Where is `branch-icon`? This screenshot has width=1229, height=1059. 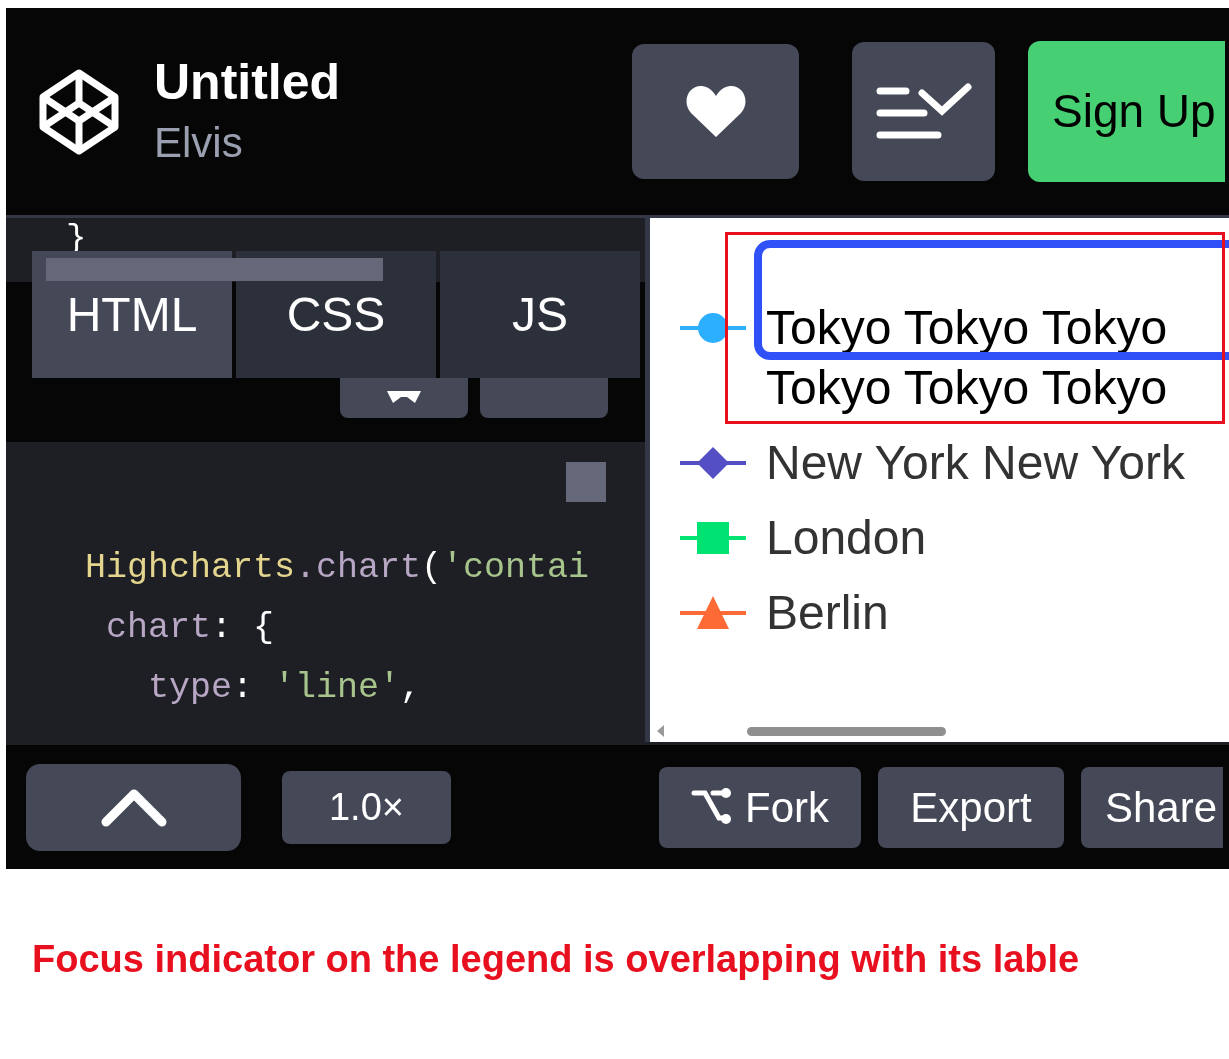
branch-icon is located at coordinates (712, 807).